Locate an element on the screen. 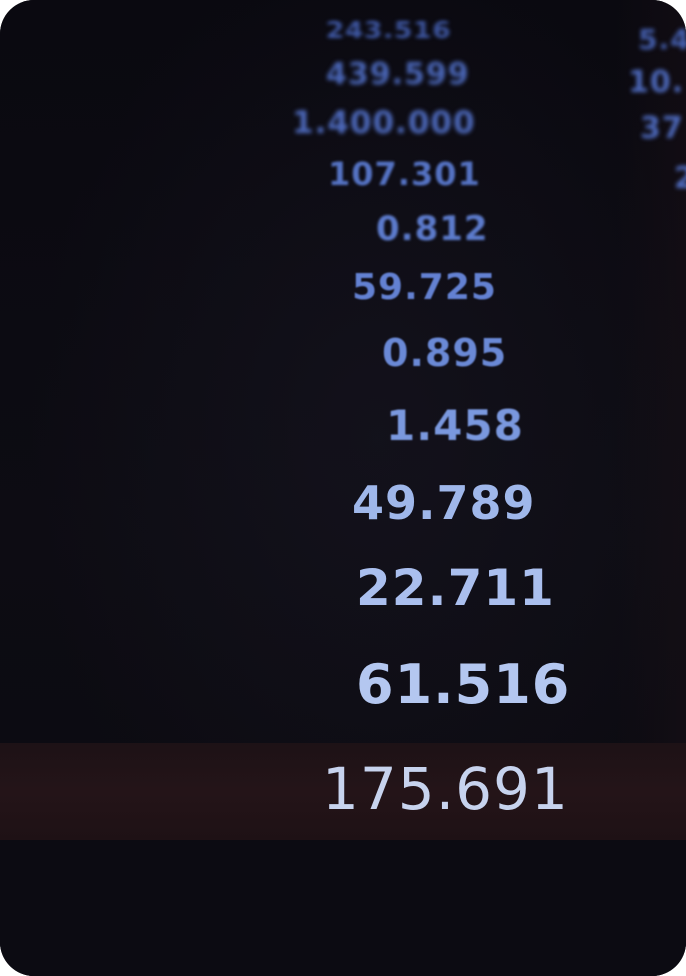 The width and height of the screenshot is (686, 976). value-row-total: 175.691 is located at coordinates (445, 789).